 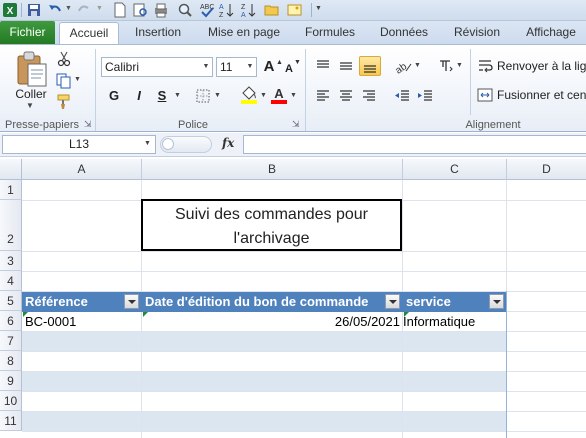 I want to click on fill-color-icon, so click(x=249, y=95).